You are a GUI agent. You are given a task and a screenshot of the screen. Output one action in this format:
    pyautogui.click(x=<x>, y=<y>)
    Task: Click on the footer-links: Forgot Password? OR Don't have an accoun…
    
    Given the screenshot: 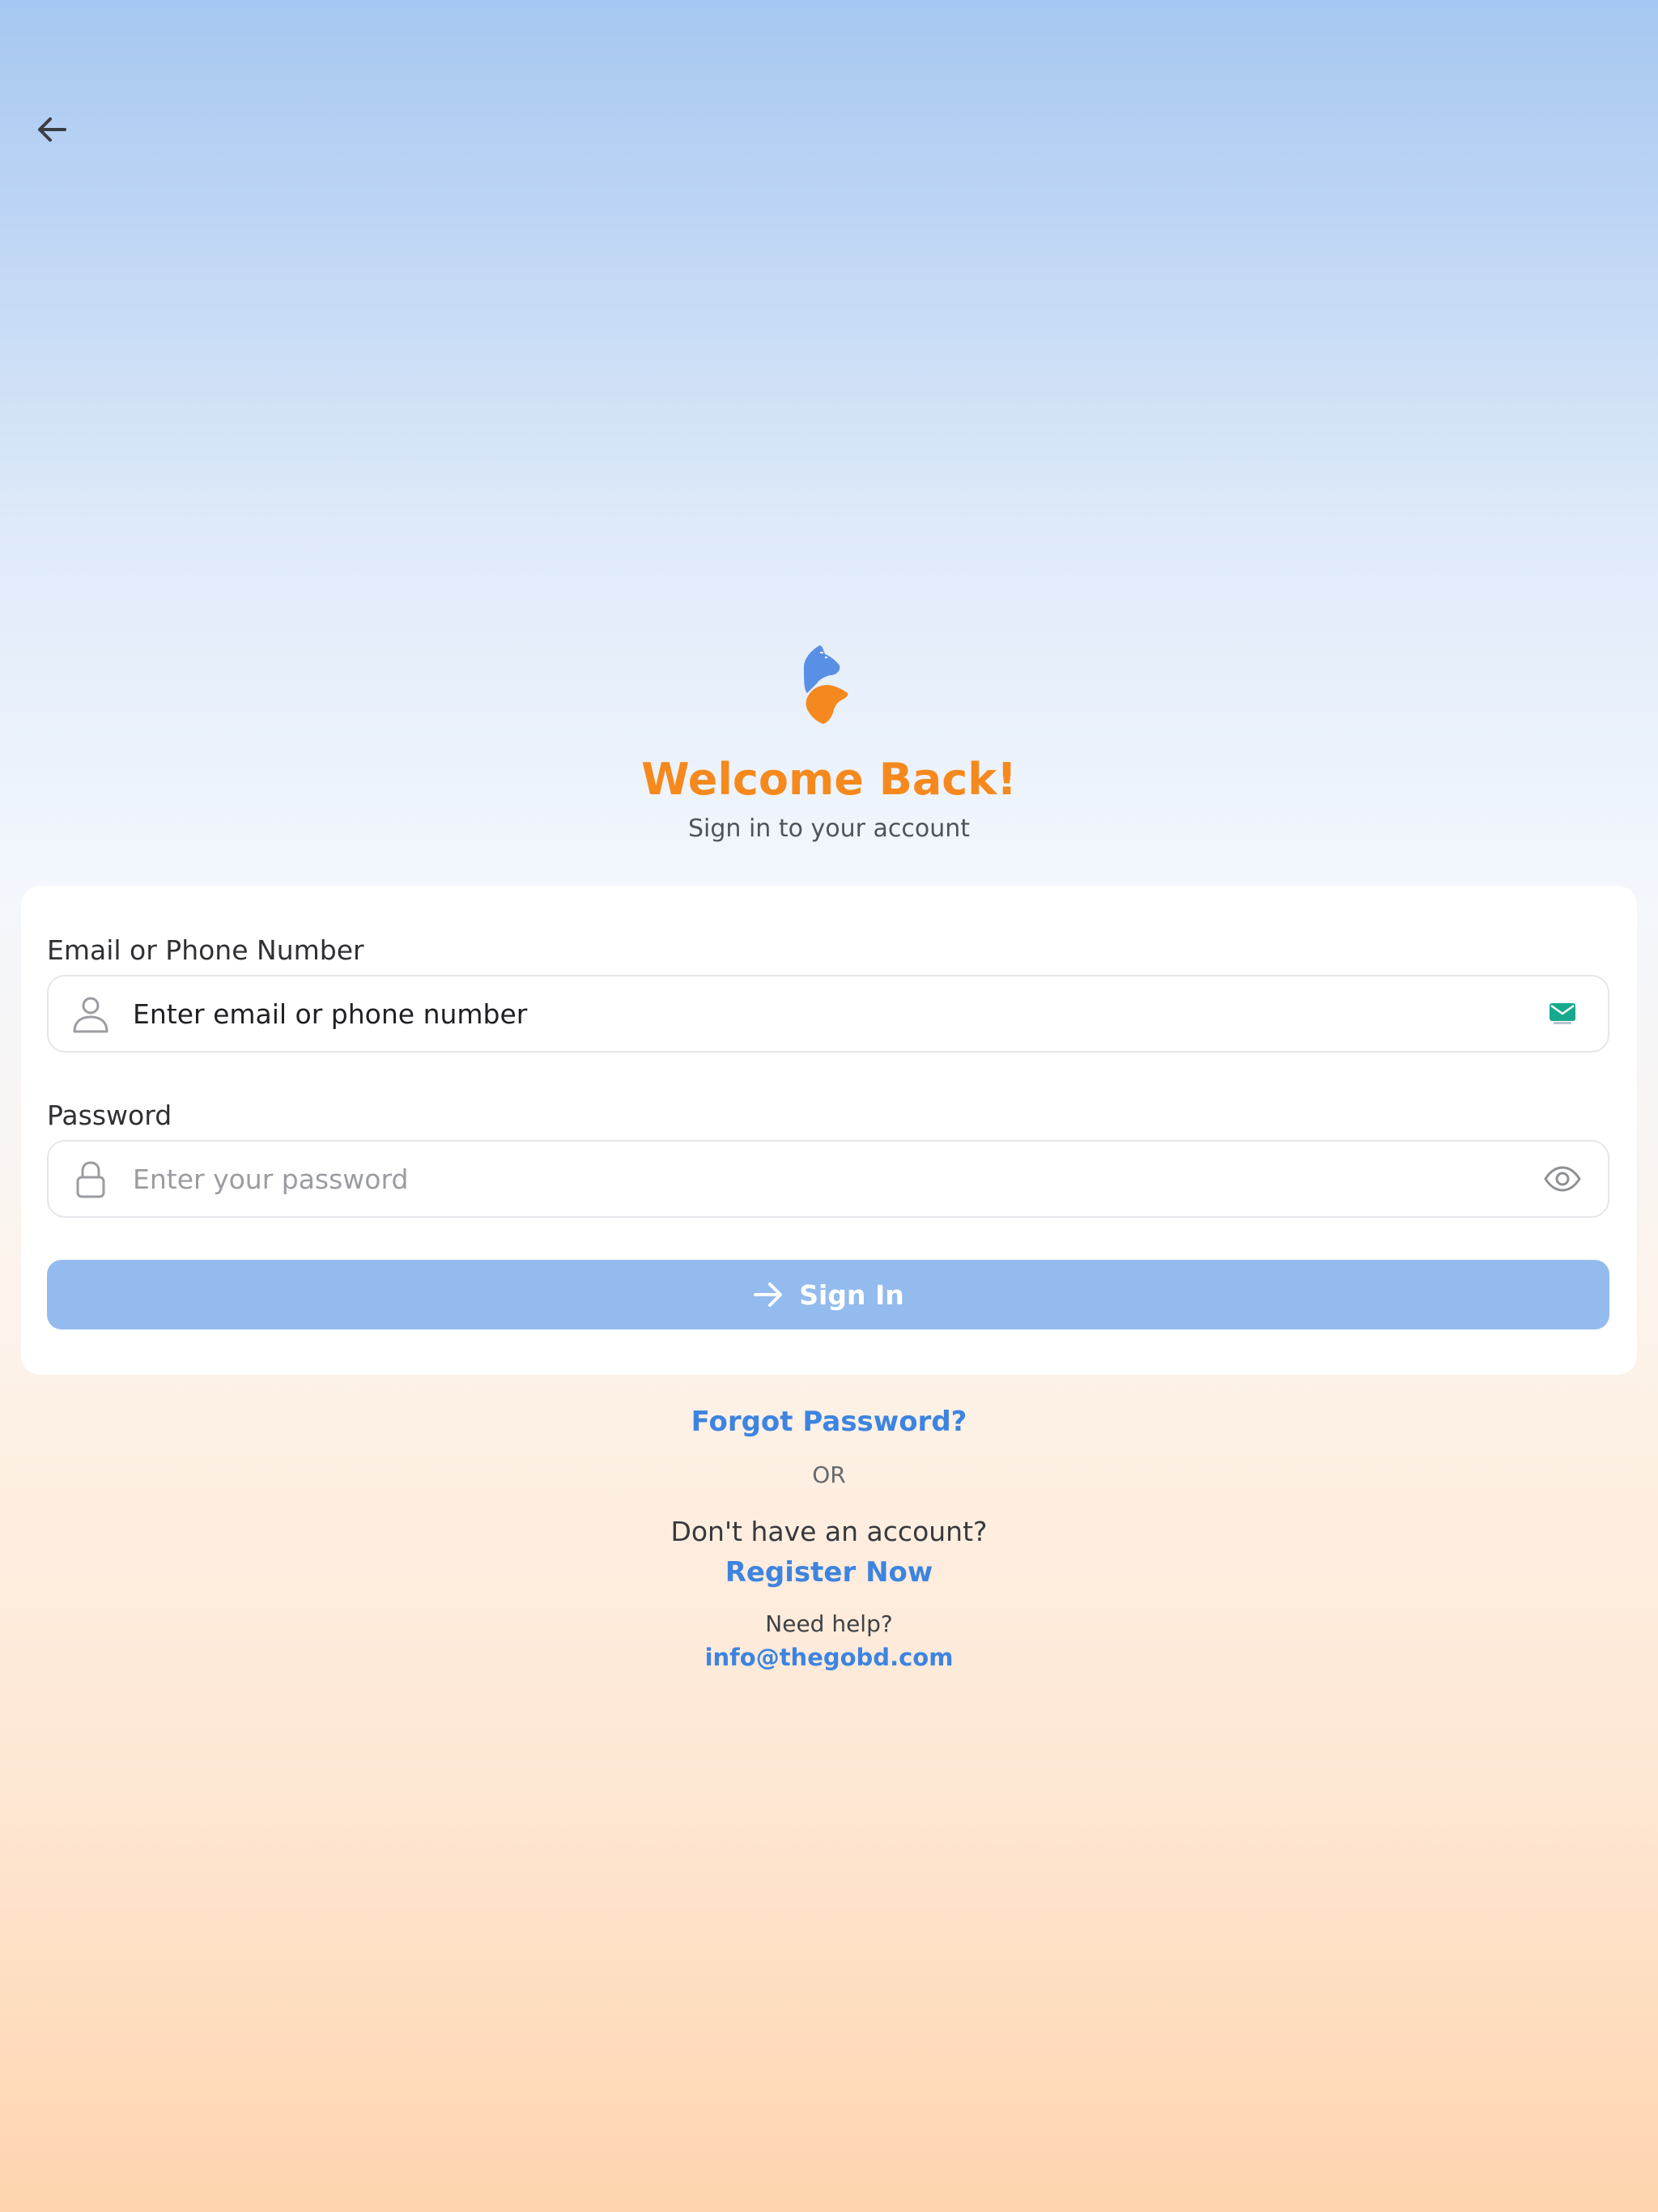 What is the action you would take?
    pyautogui.click(x=829, y=1538)
    